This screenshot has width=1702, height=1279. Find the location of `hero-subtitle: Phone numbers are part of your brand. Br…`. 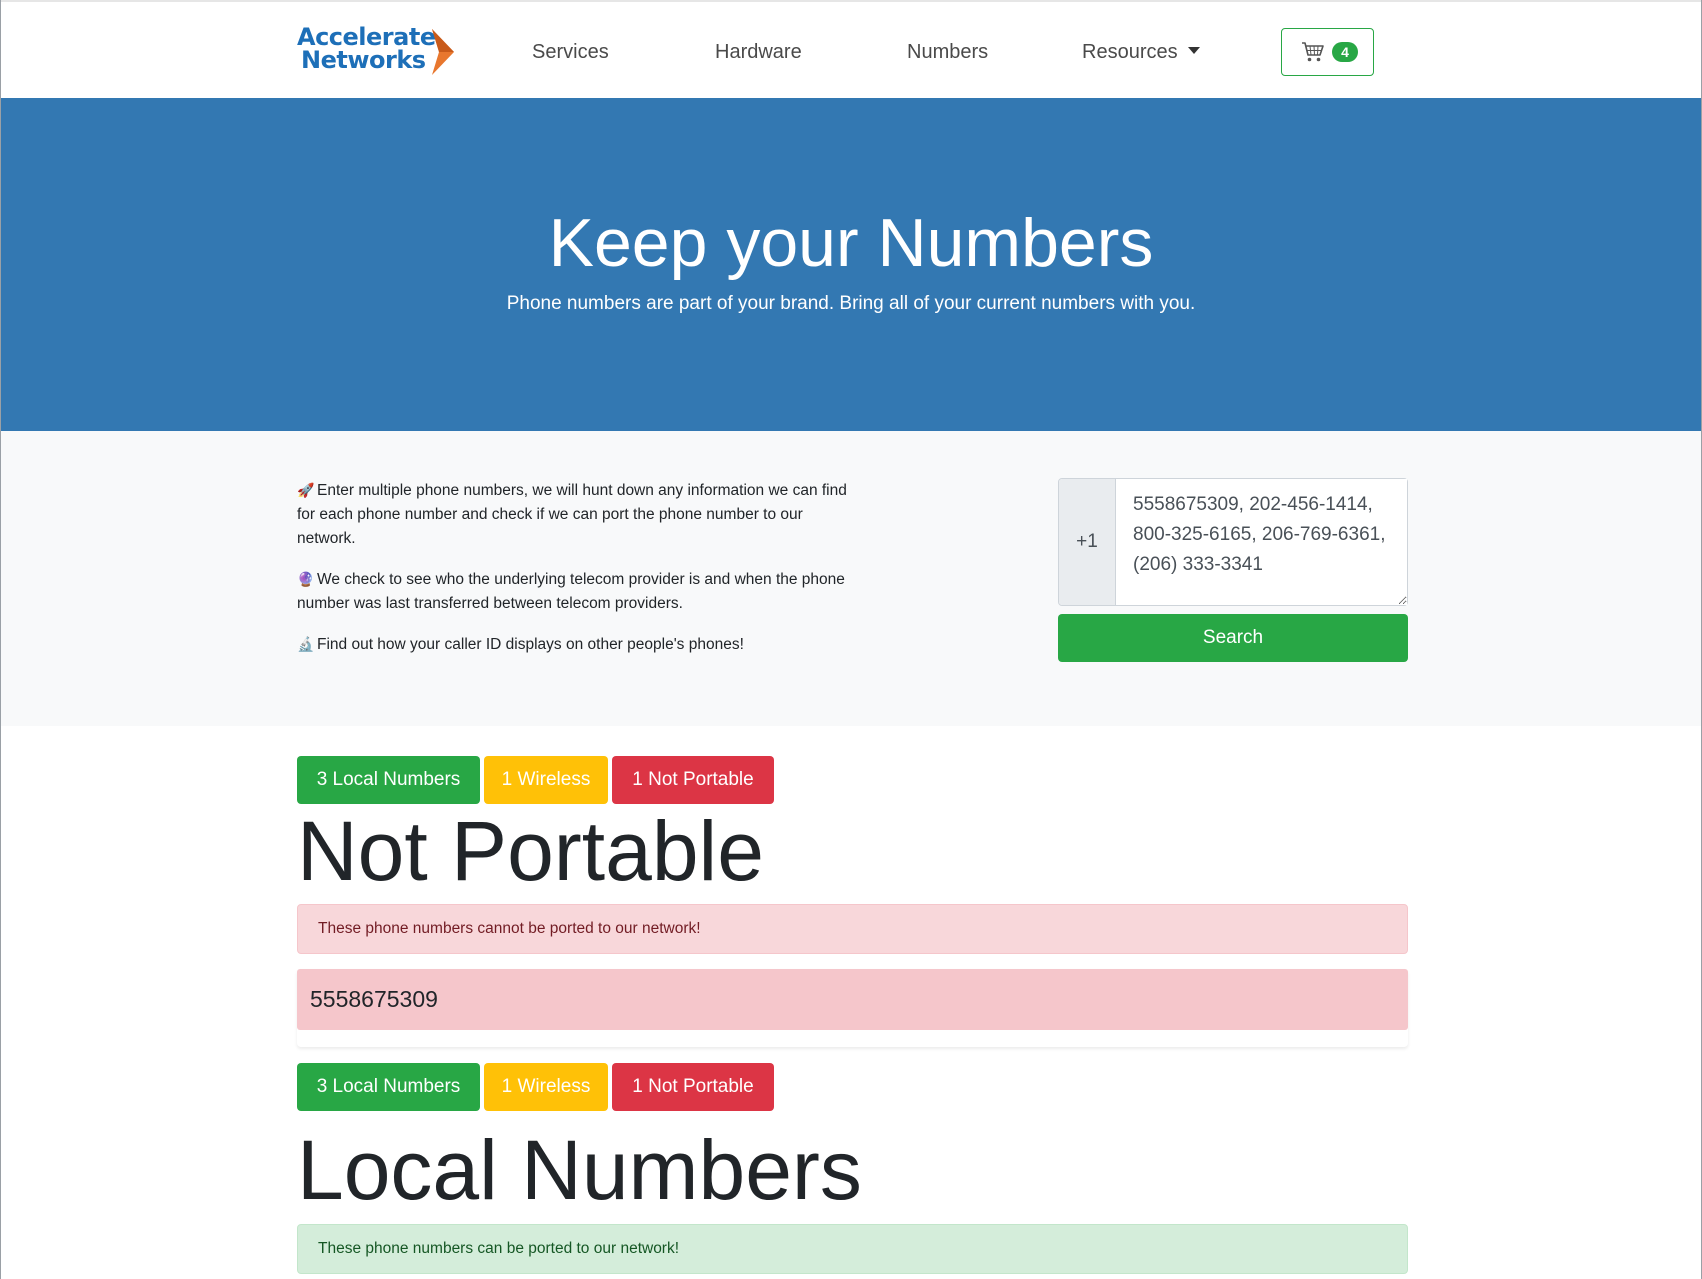

hero-subtitle: Phone numbers are part of your brand. Br… is located at coordinates (851, 303).